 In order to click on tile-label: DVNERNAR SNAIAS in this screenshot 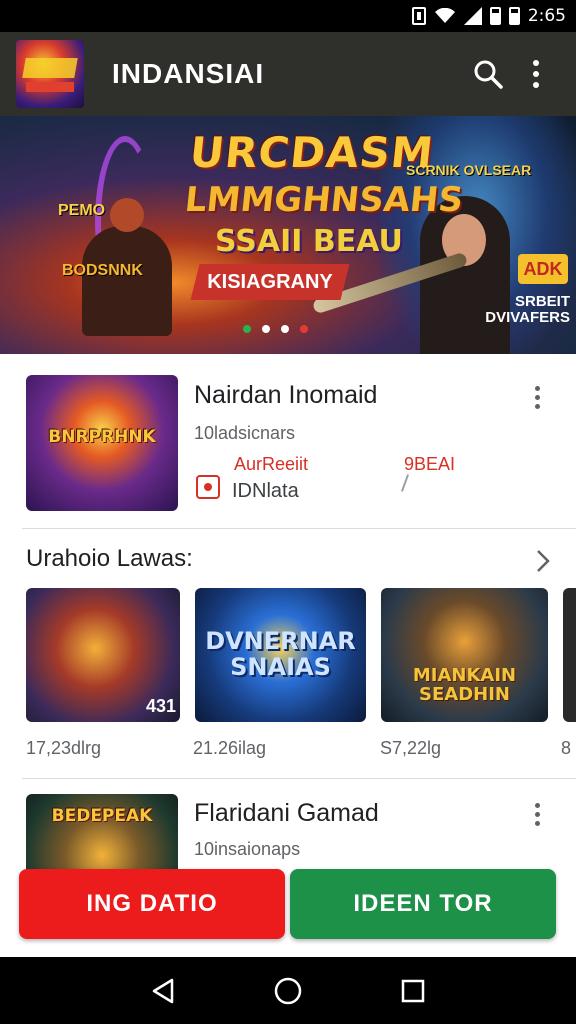, I will do `click(280, 654)`.